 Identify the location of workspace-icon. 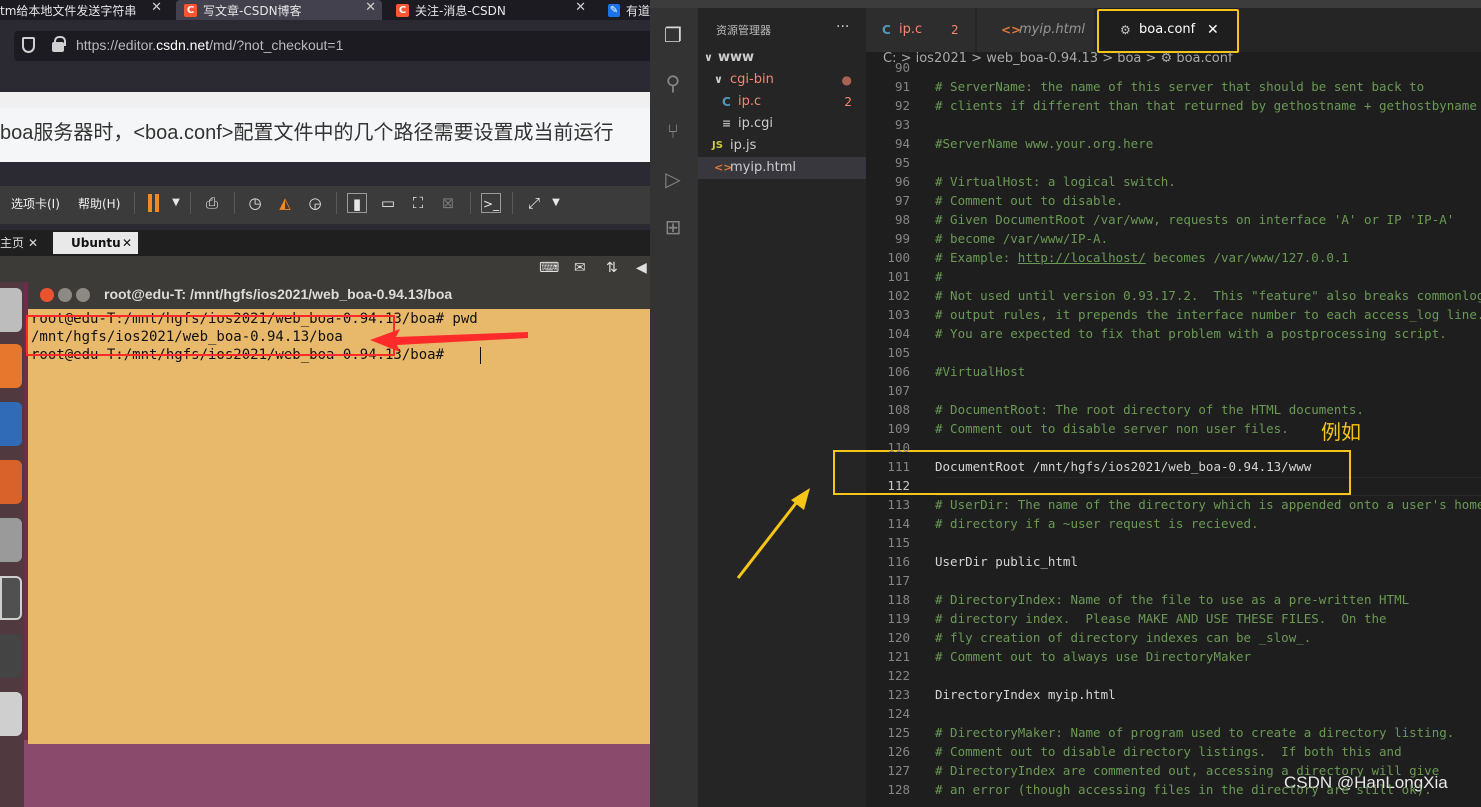
(11, 656).